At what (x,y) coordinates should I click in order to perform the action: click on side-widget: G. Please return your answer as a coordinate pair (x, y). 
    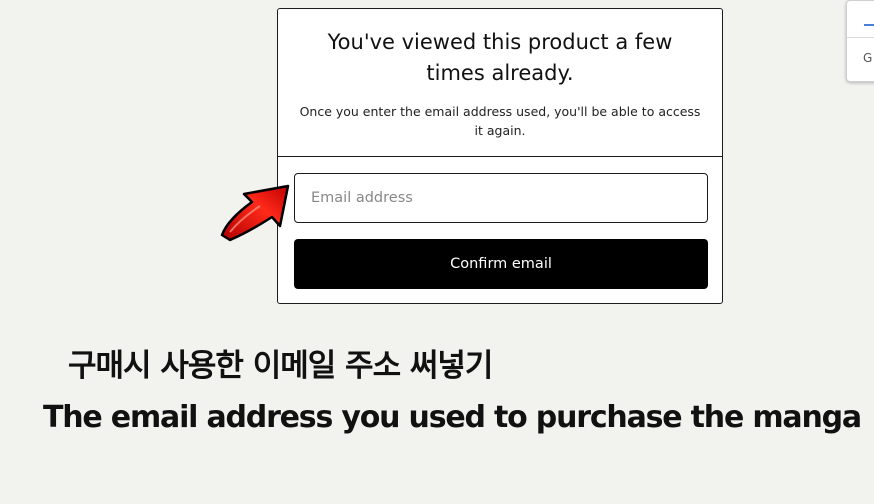
    Looking at the image, I should click on (860, 41).